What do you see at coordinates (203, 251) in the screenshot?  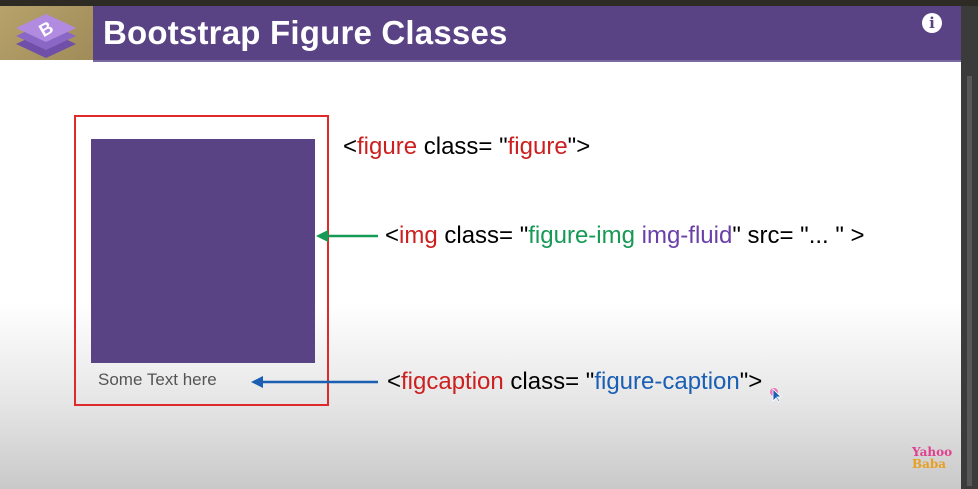 I see `figure-image-placeholder` at bounding box center [203, 251].